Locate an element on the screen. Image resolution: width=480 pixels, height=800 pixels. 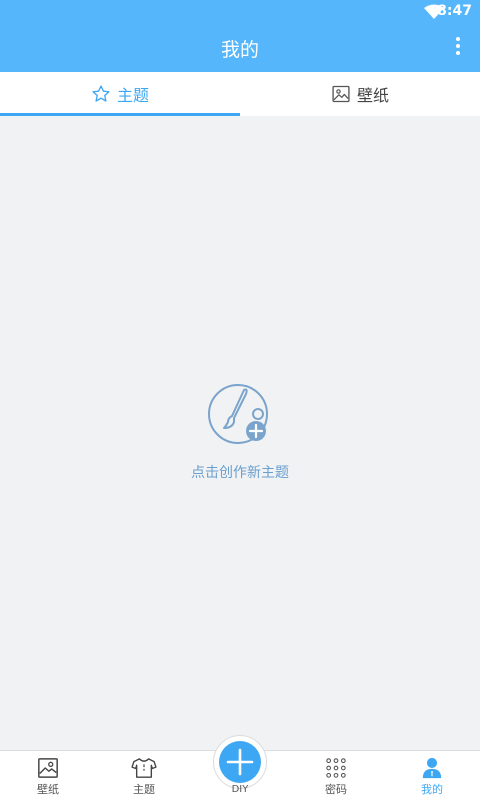
more-options-button is located at coordinates (458, 48).